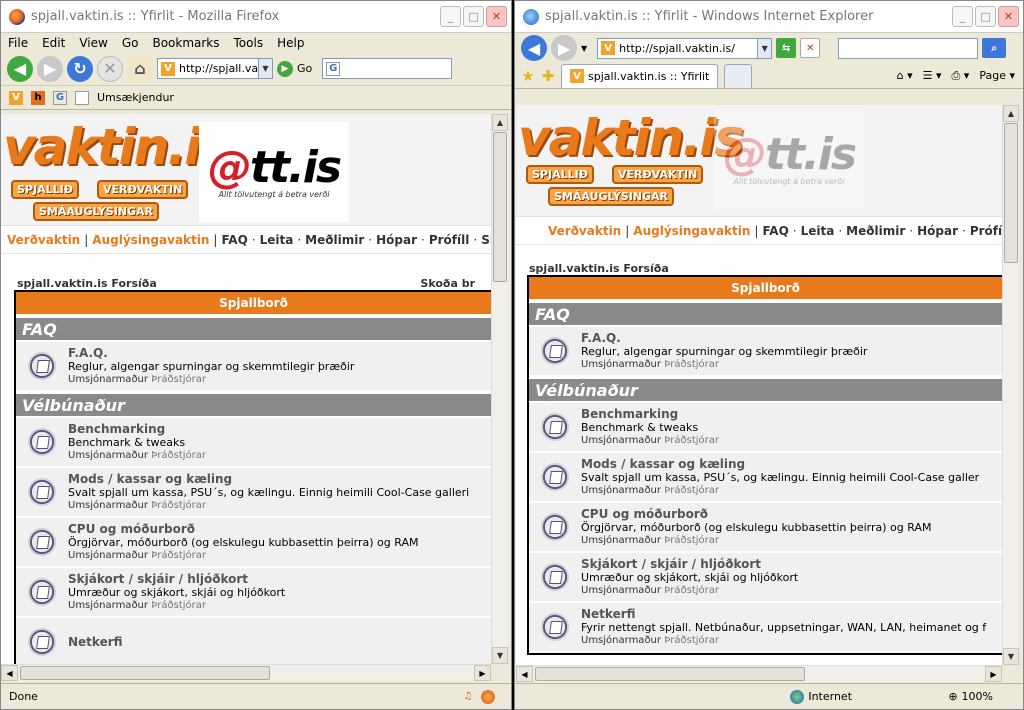 This screenshot has height=710, width=1024. What do you see at coordinates (786, 48) in the screenshot?
I see `refresh-icon: ⇆` at bounding box center [786, 48].